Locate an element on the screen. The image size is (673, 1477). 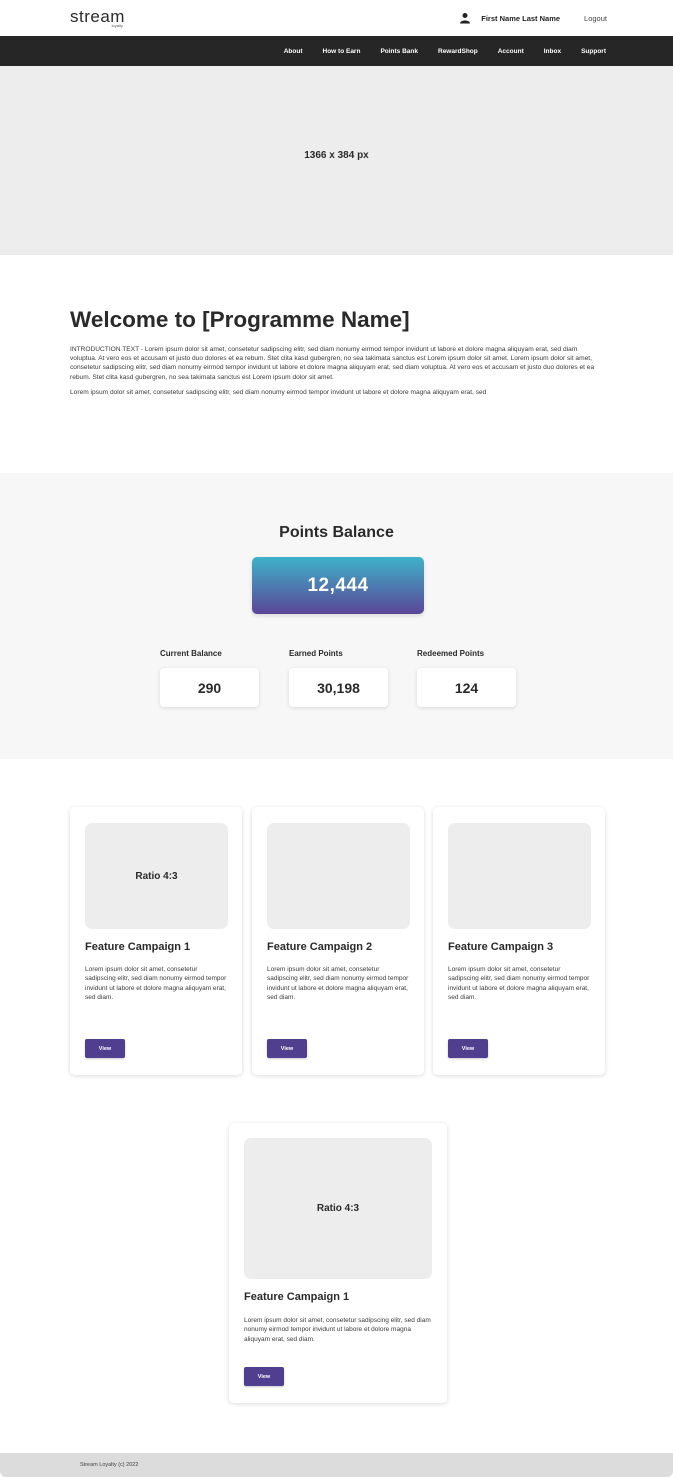
points-title: Points Balance is located at coordinates (336, 532).